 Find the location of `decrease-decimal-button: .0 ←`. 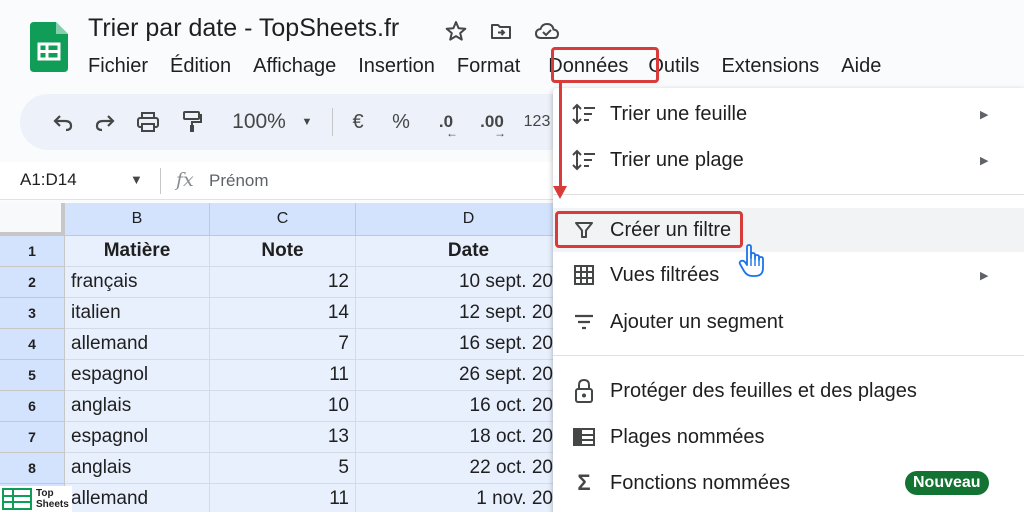

decrease-decimal-button: .0 ← is located at coordinates (446, 122).